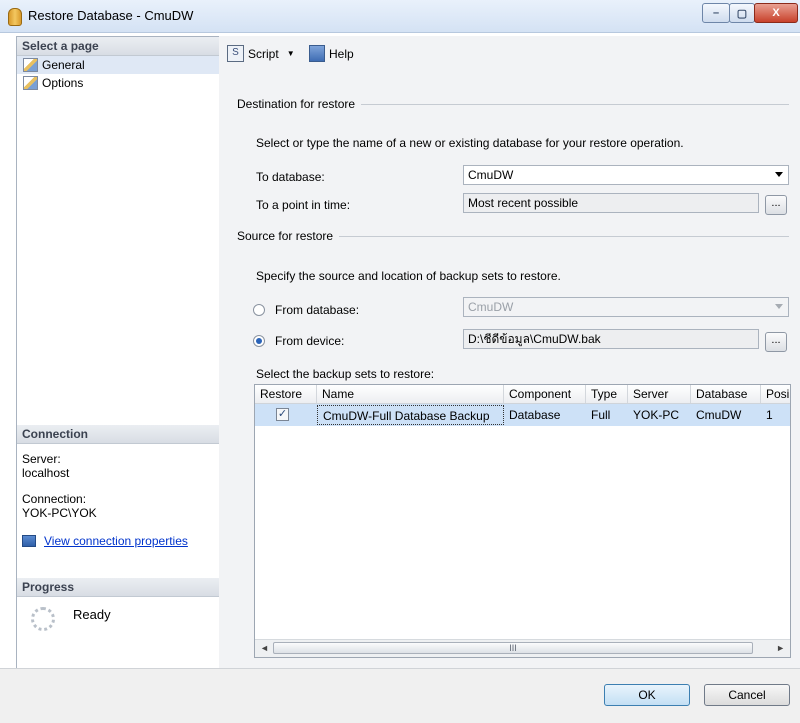  Describe the element at coordinates (780, 648) in the screenshot. I see `scroll-right-icon: ►` at that location.